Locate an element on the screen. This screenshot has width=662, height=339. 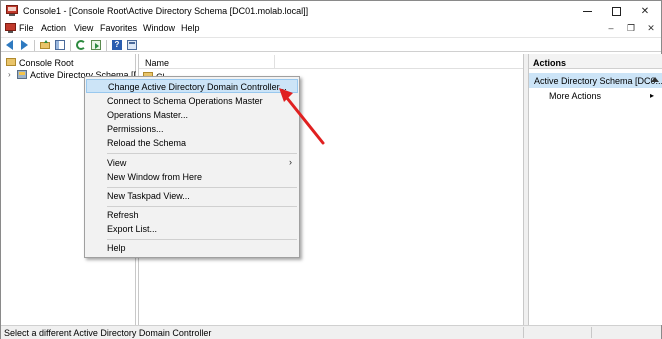
folder-icon is located at coordinates (11, 62).